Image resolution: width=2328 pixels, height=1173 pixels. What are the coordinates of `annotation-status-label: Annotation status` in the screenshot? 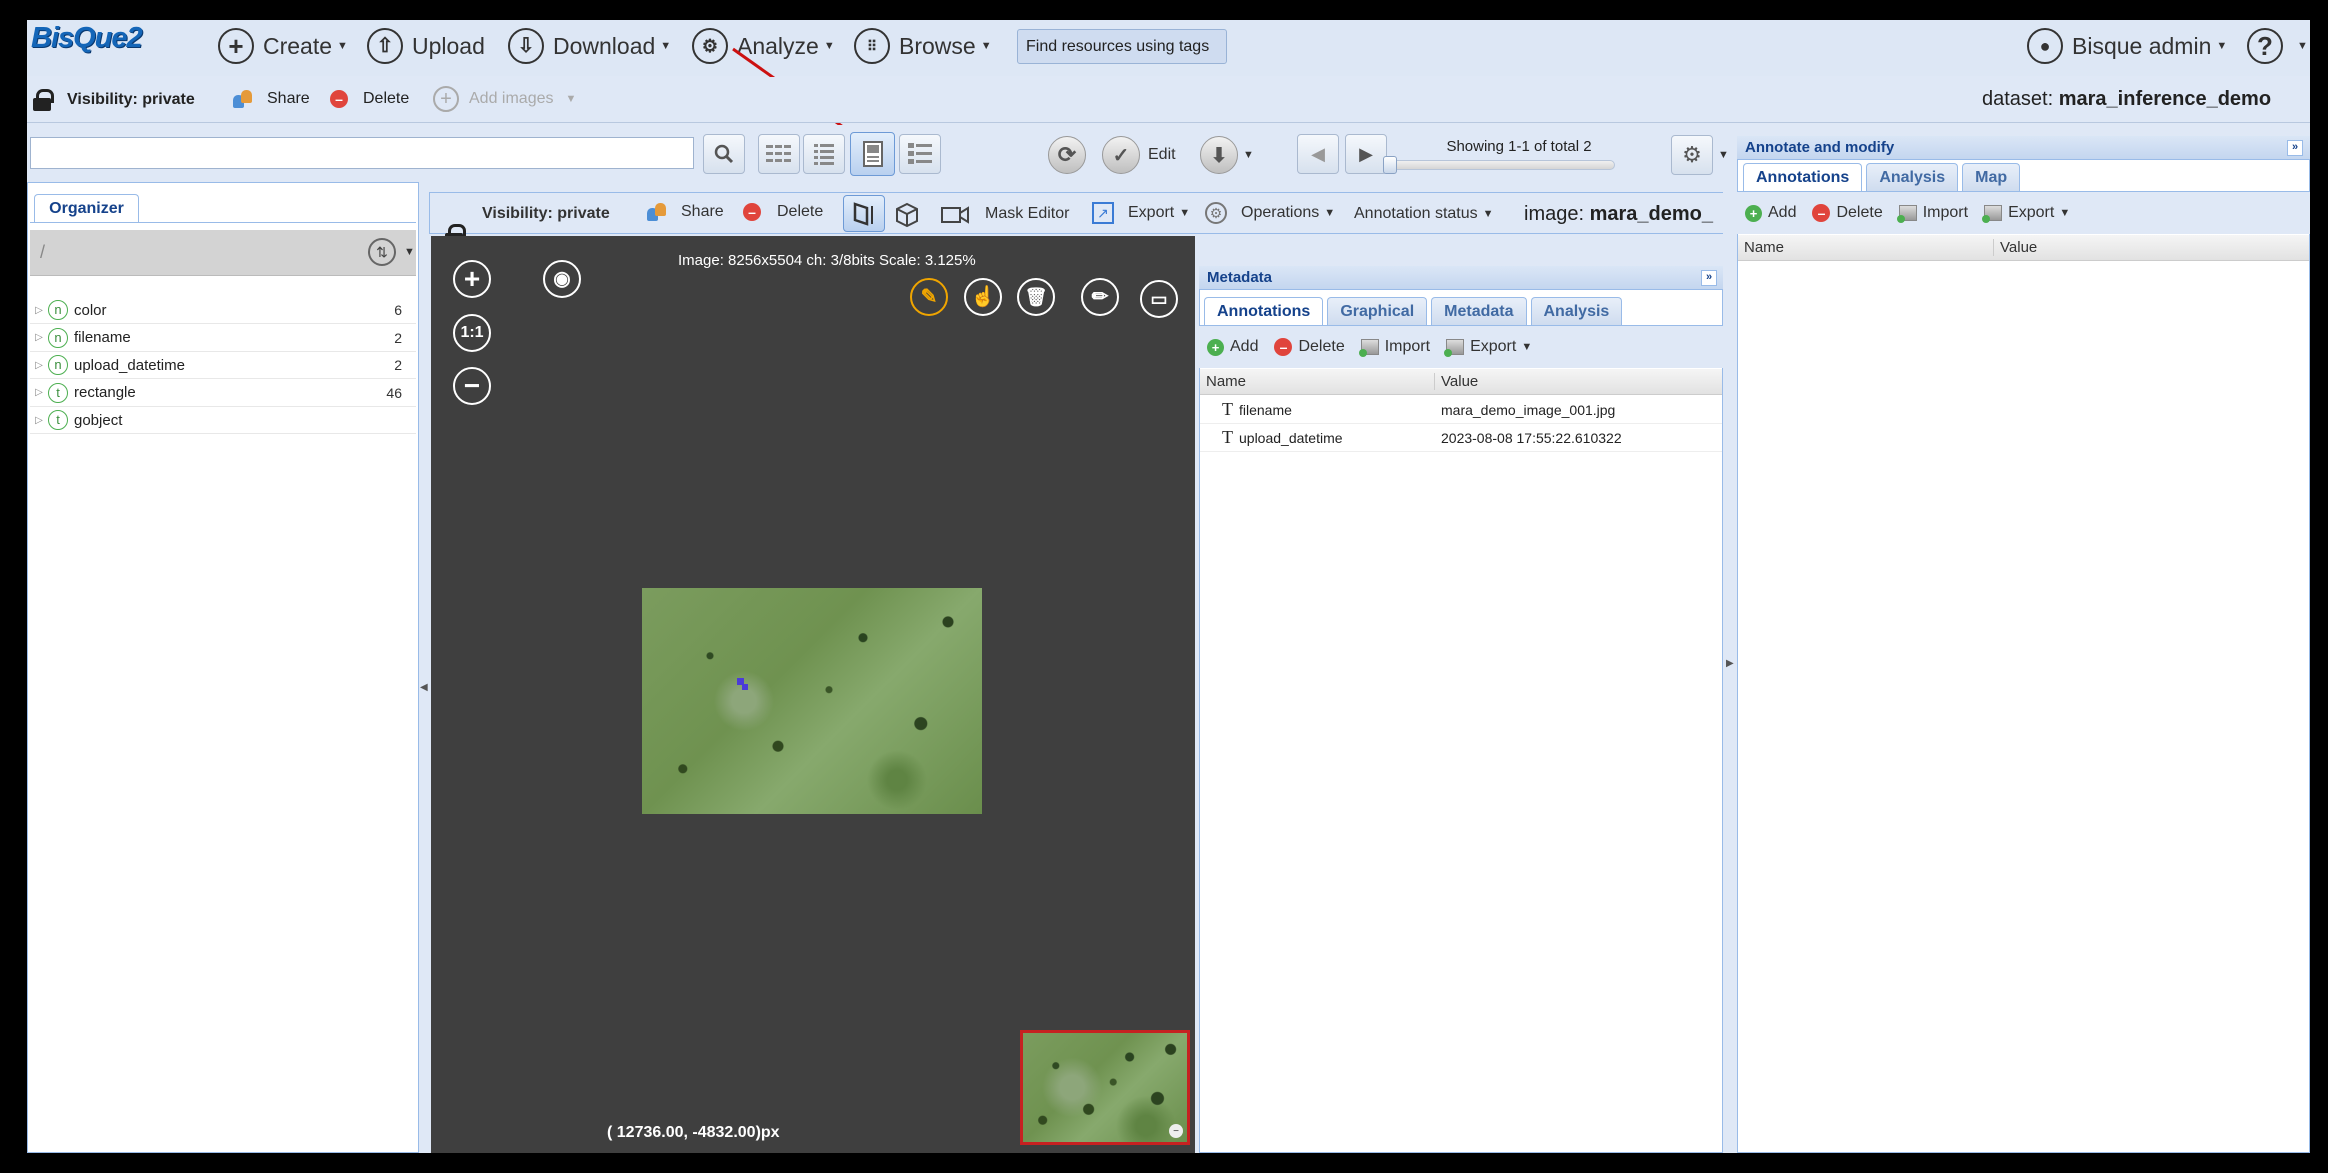 It's located at (1416, 213).